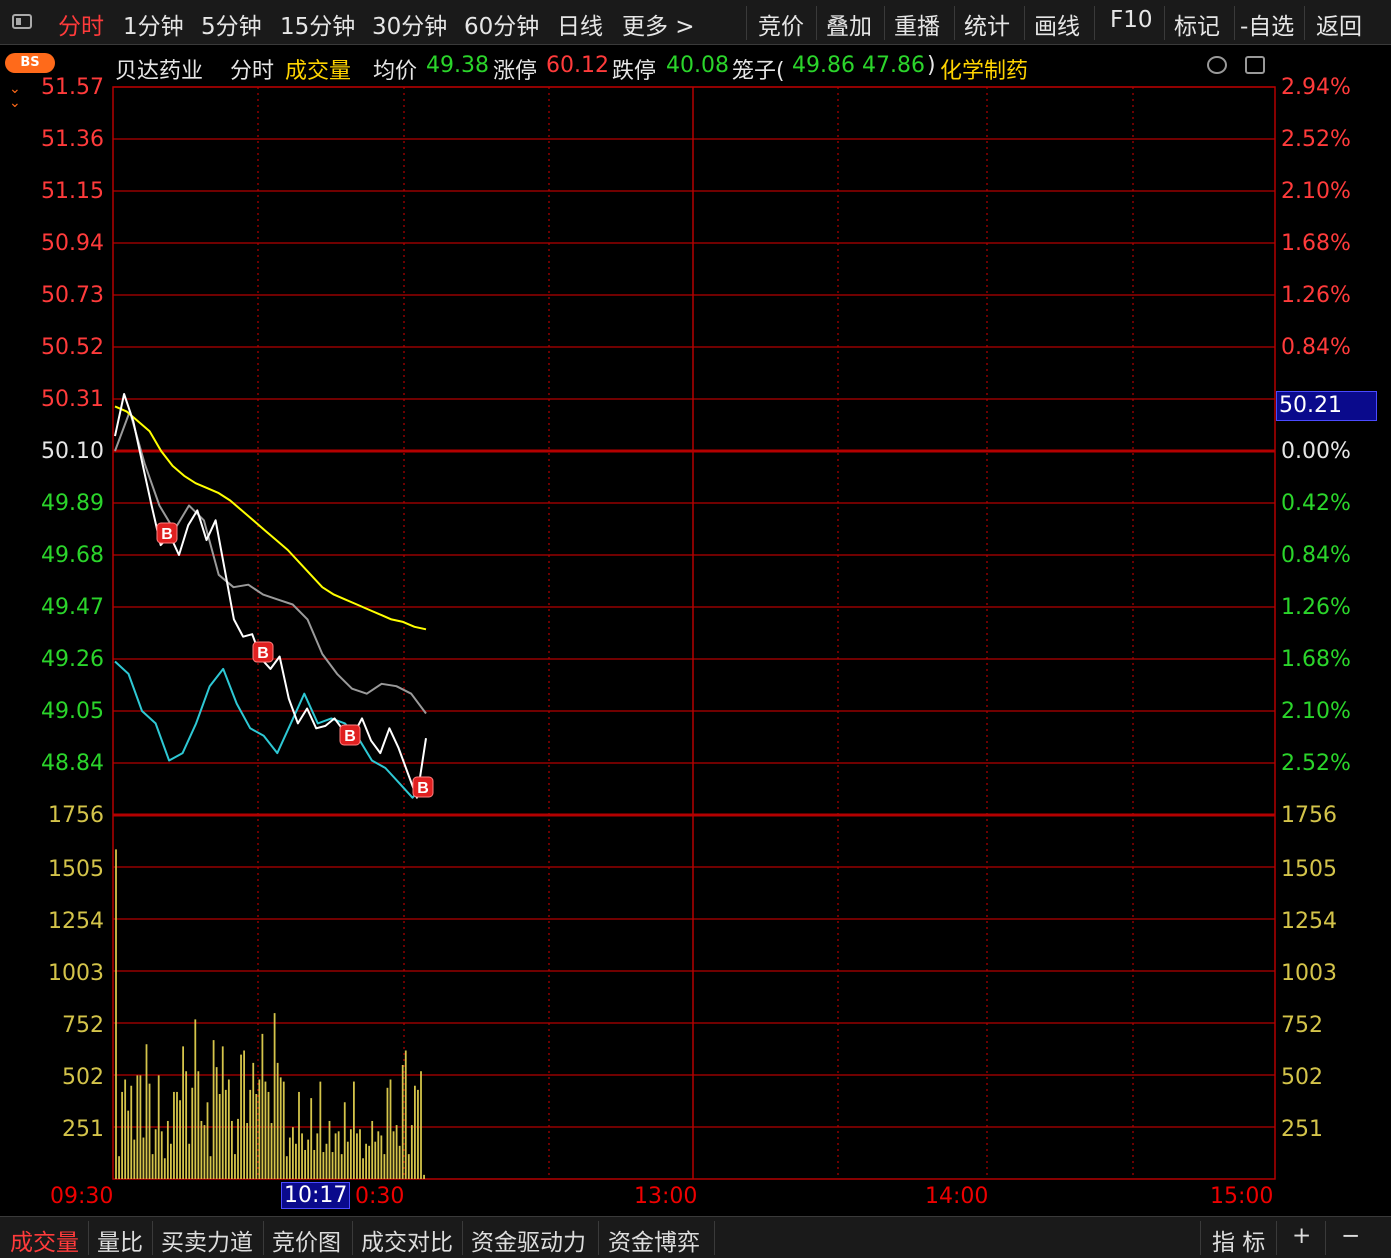 This screenshot has width=1391, height=1258. Describe the element at coordinates (72, 295) in the screenshot. I see `price-tick: 50.73` at that location.